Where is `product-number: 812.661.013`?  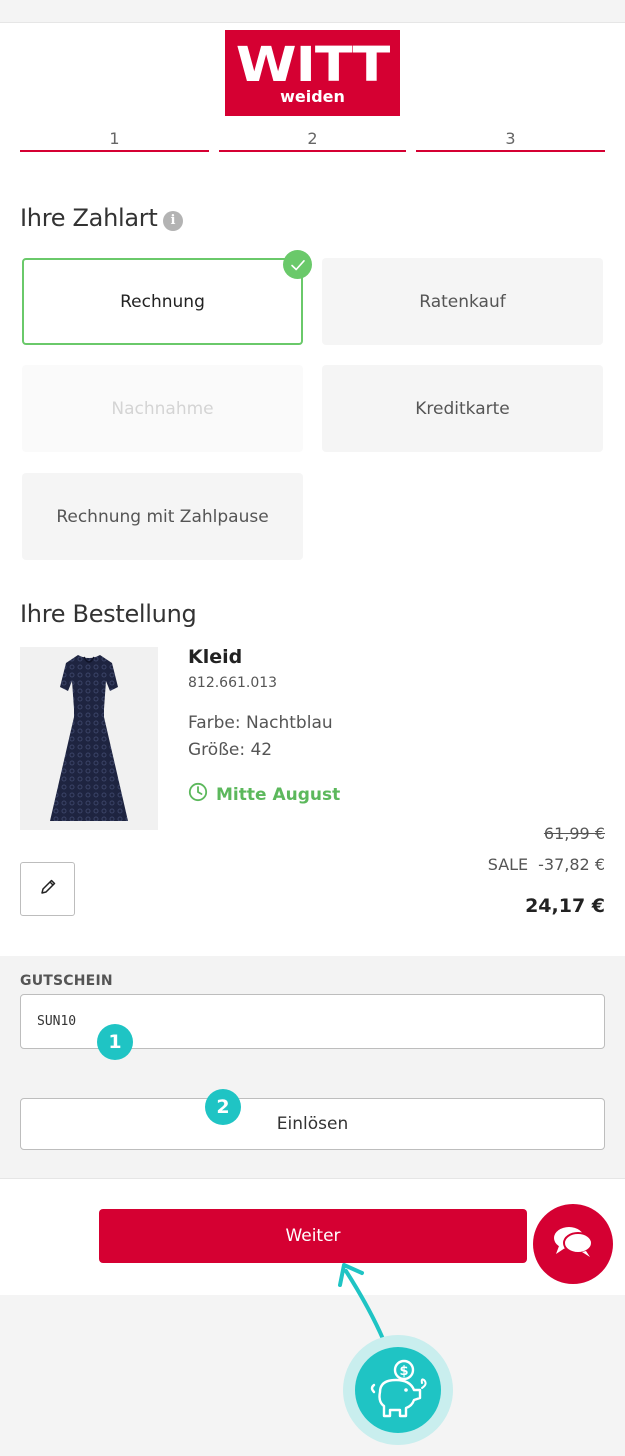
product-number: 812.661.013 is located at coordinates (233, 683).